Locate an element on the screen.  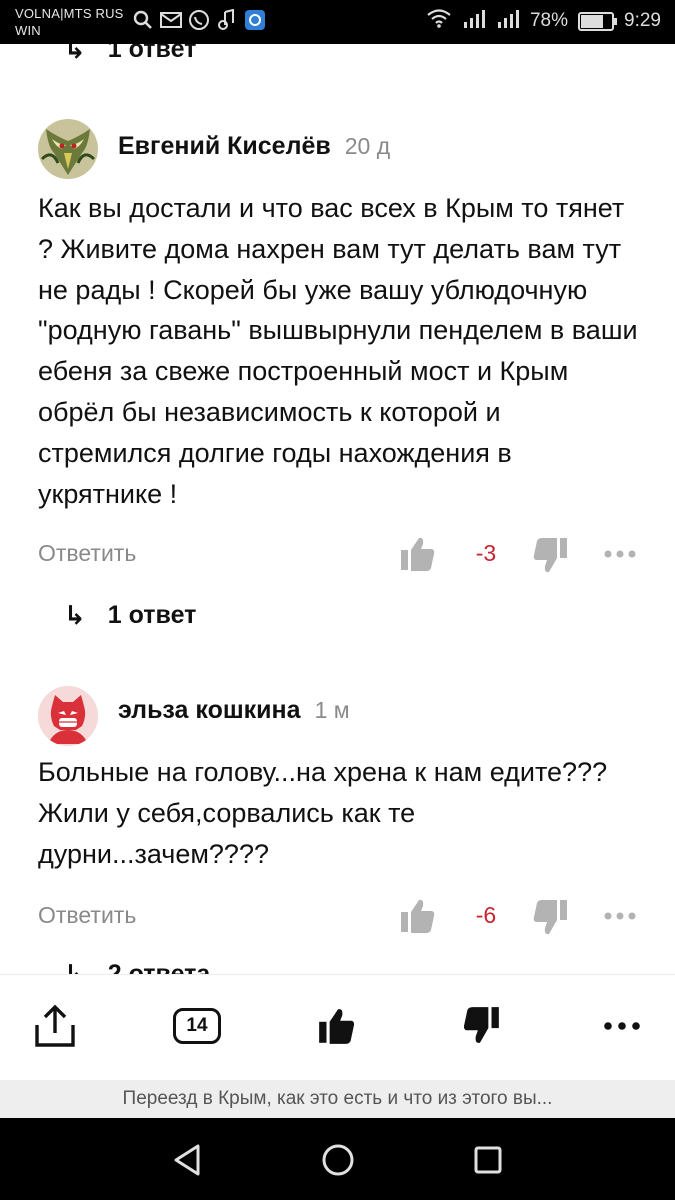
home-button is located at coordinates (338, 1160).